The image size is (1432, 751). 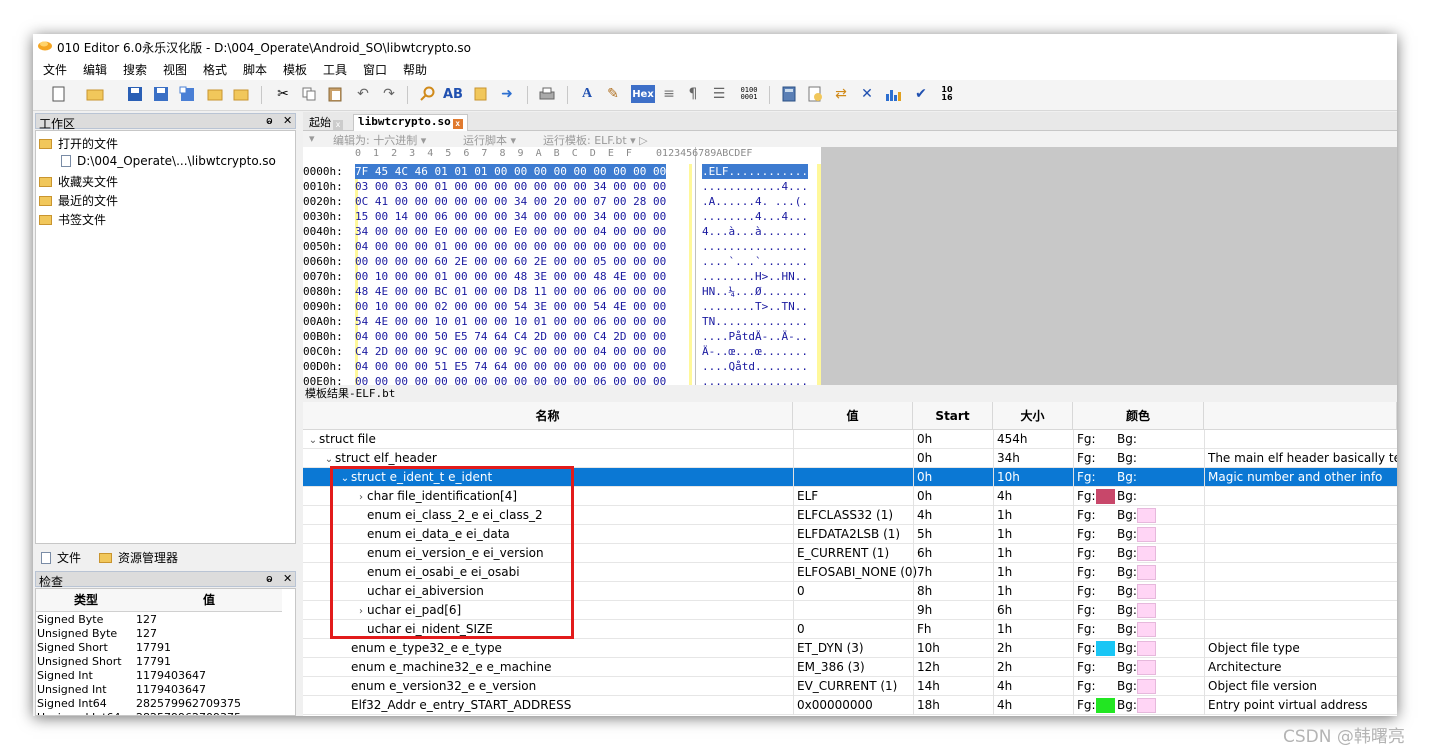 What do you see at coordinates (375, 69) in the screenshot?
I see `menu-item: 窗口` at bounding box center [375, 69].